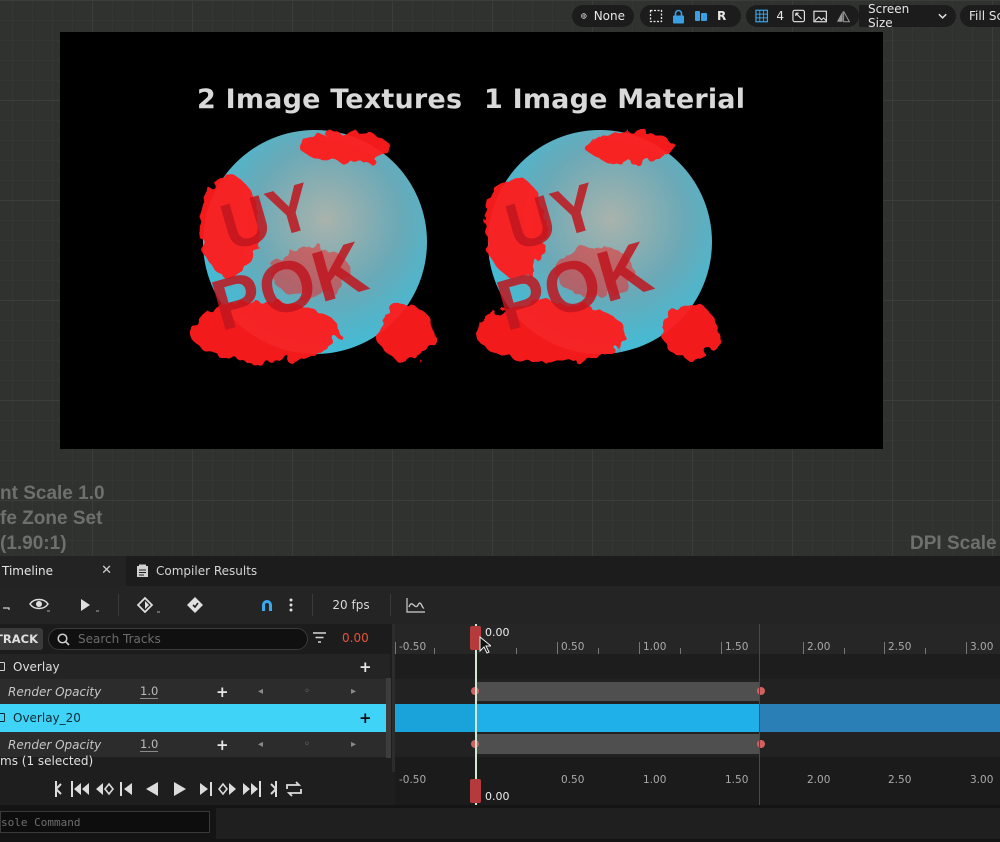 The image size is (1000, 842). I want to click on console-bar: sole Command, so click(500, 823).